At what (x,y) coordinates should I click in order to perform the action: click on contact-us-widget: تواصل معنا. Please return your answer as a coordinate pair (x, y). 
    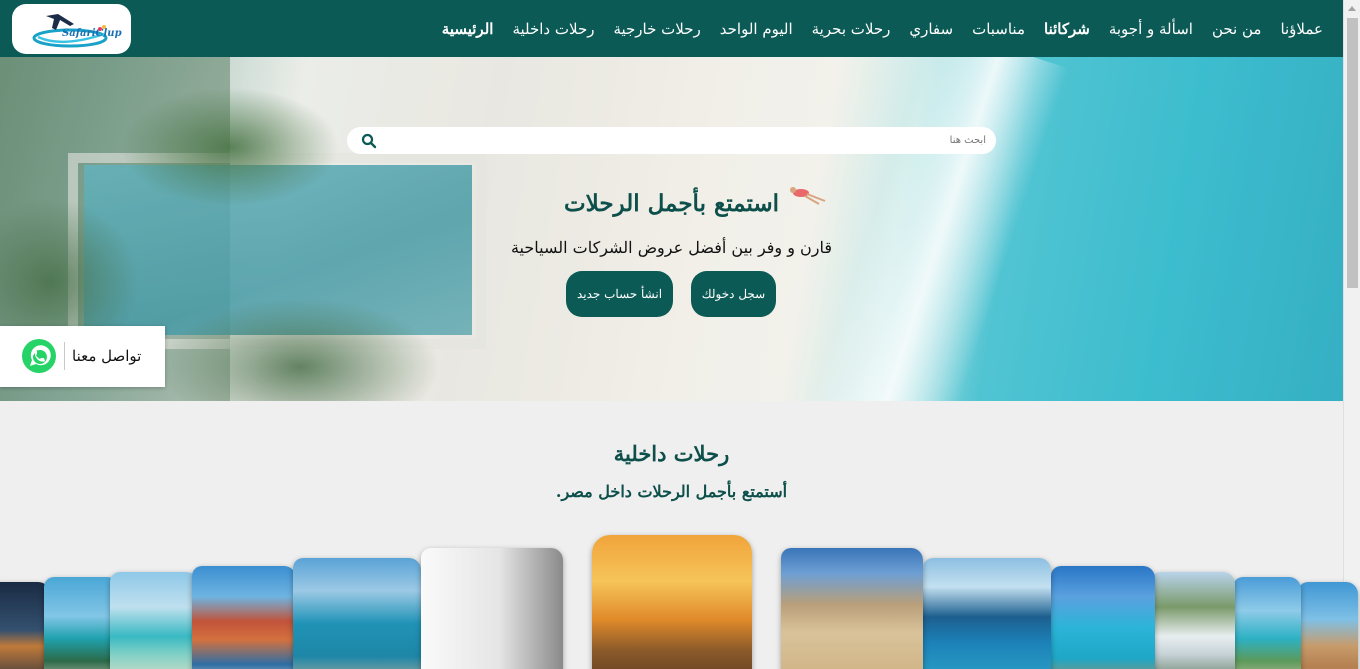
    Looking at the image, I should click on (82, 356).